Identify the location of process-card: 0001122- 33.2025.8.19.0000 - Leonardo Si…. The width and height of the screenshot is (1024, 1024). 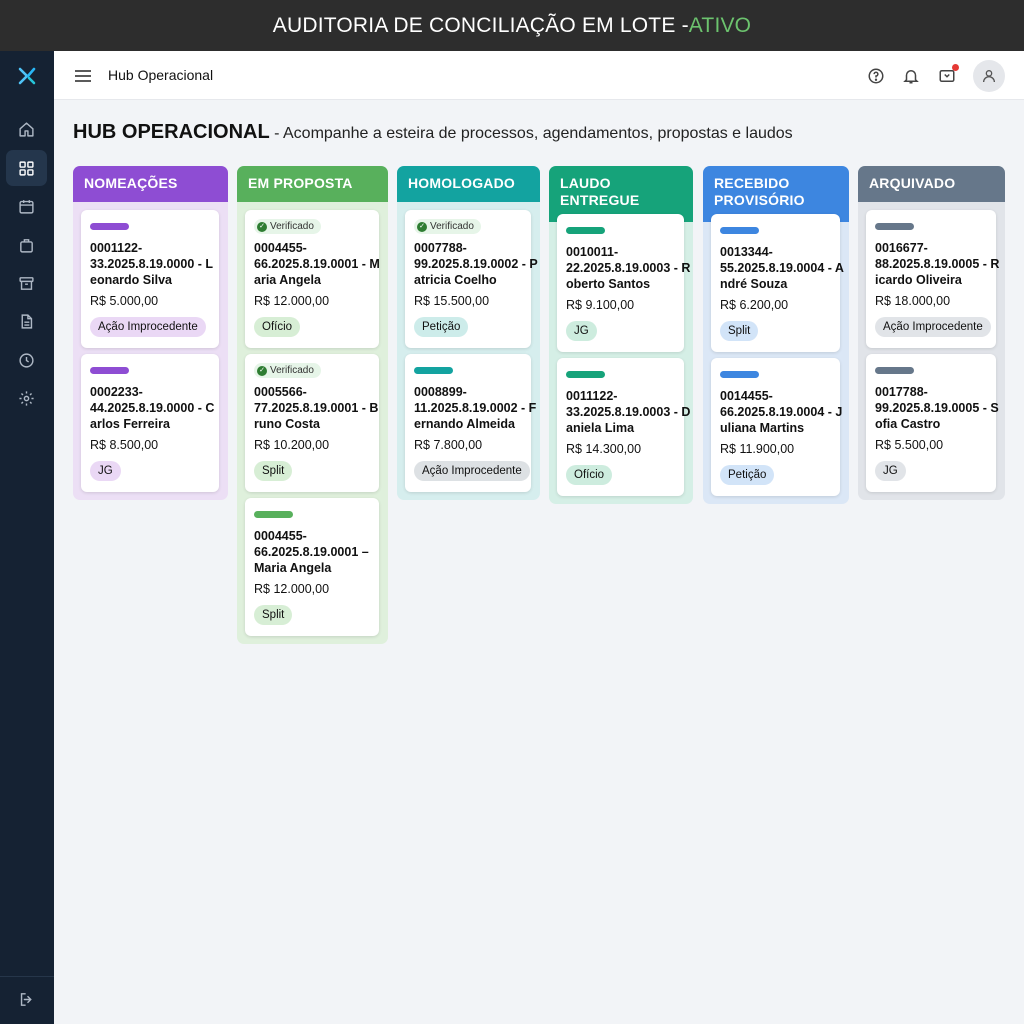
(150, 279).